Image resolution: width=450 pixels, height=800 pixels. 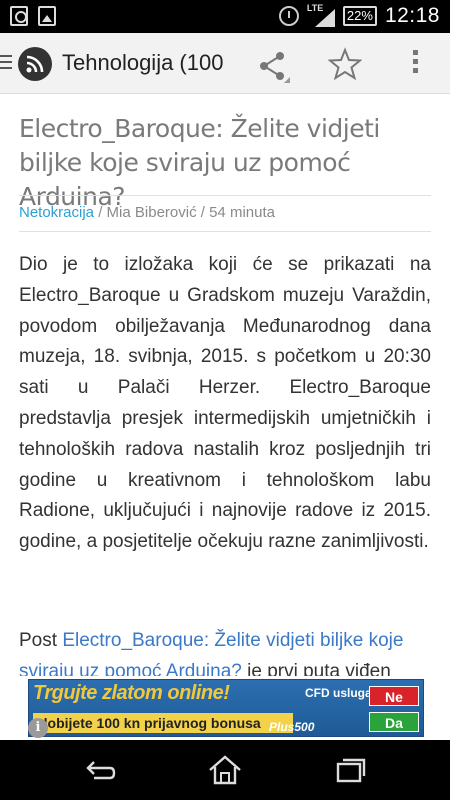 I want to click on feed-title: Tehnologija (100, so click(x=143, y=62).